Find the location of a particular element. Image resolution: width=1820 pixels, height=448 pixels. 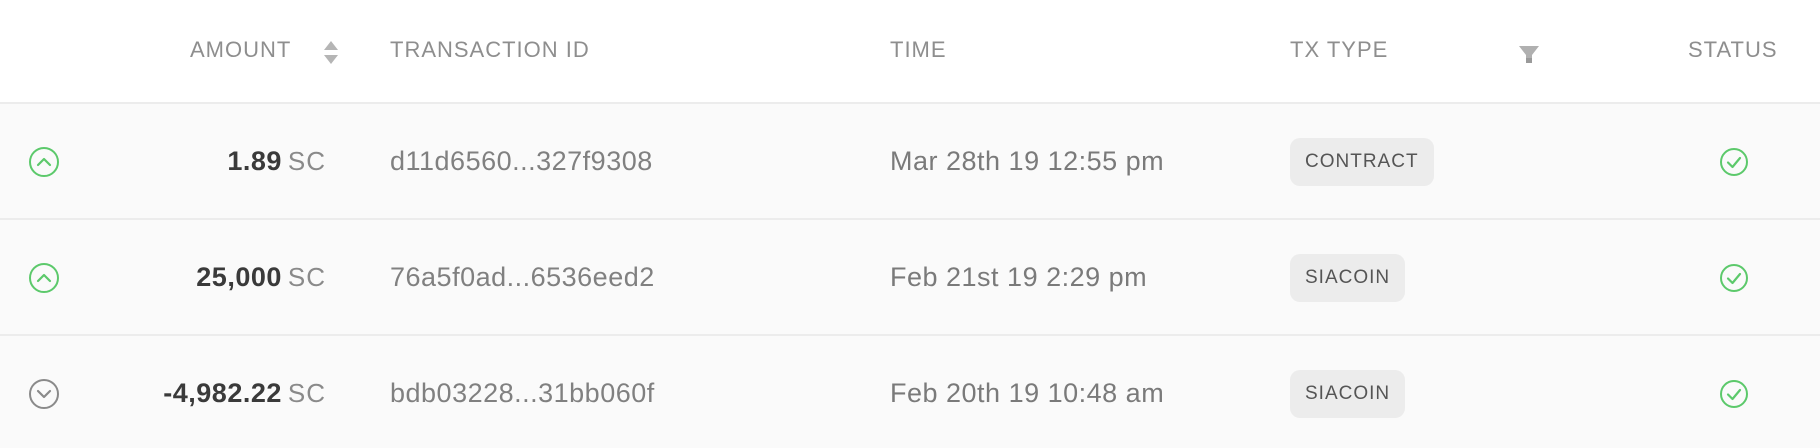

column-header-status: STATUS is located at coordinates (1733, 49).